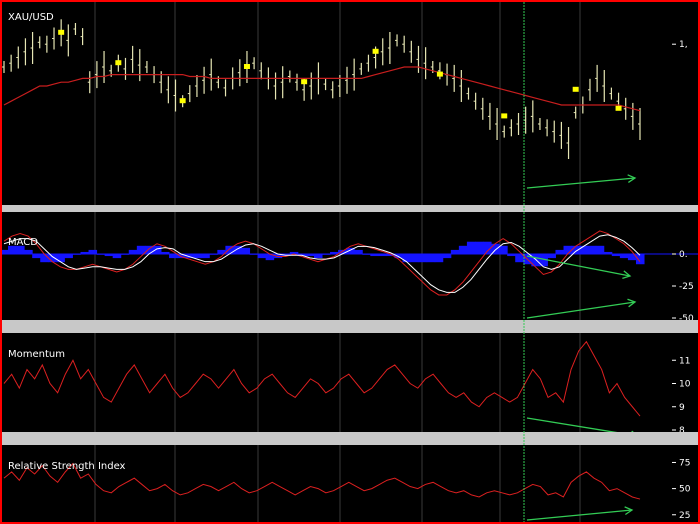 The width and height of the screenshot is (700, 524). I want to click on macd-y-ticks-label-0: 0., so click(683, 255).